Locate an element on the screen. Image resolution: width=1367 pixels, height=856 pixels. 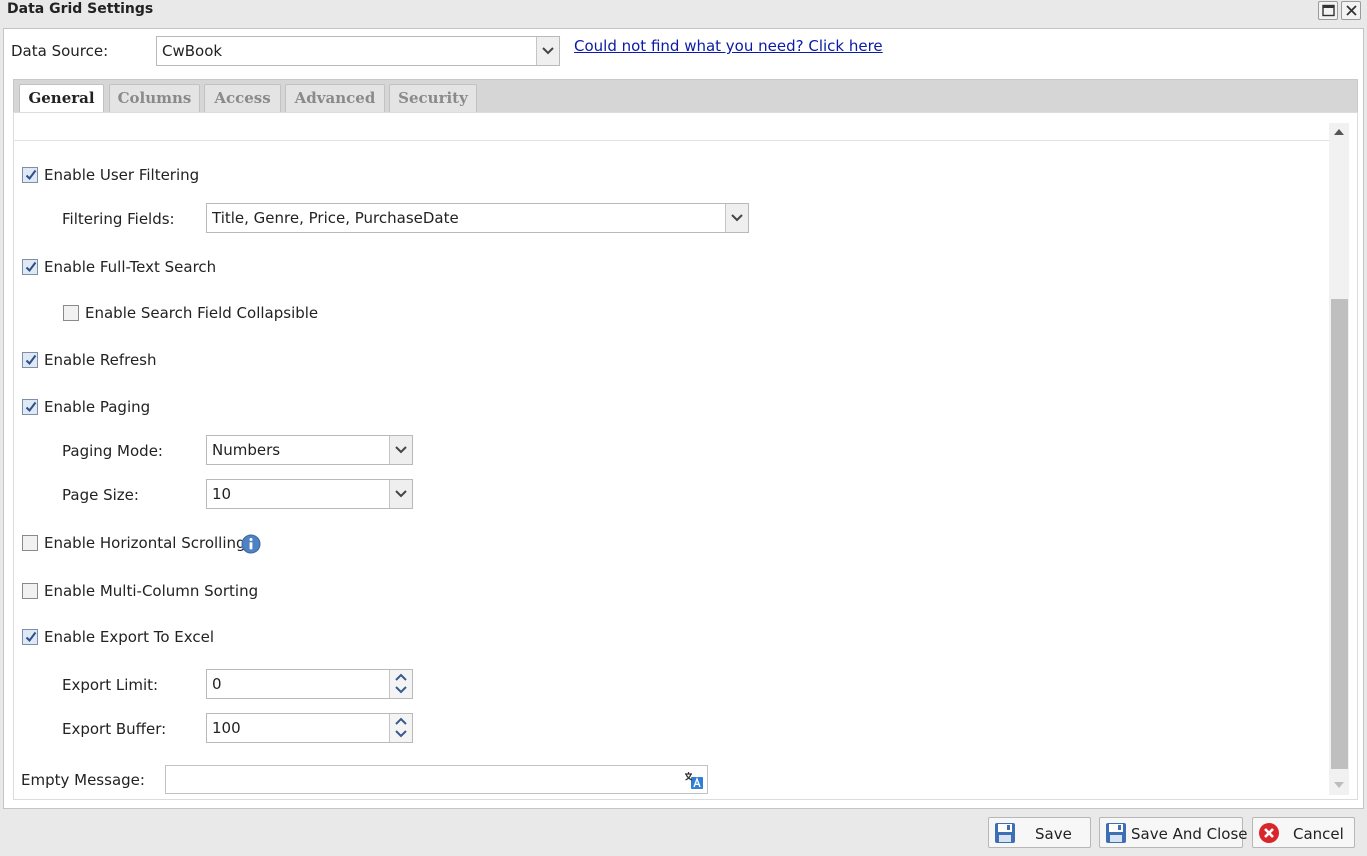
cancel-icon is located at coordinates (1269, 833).